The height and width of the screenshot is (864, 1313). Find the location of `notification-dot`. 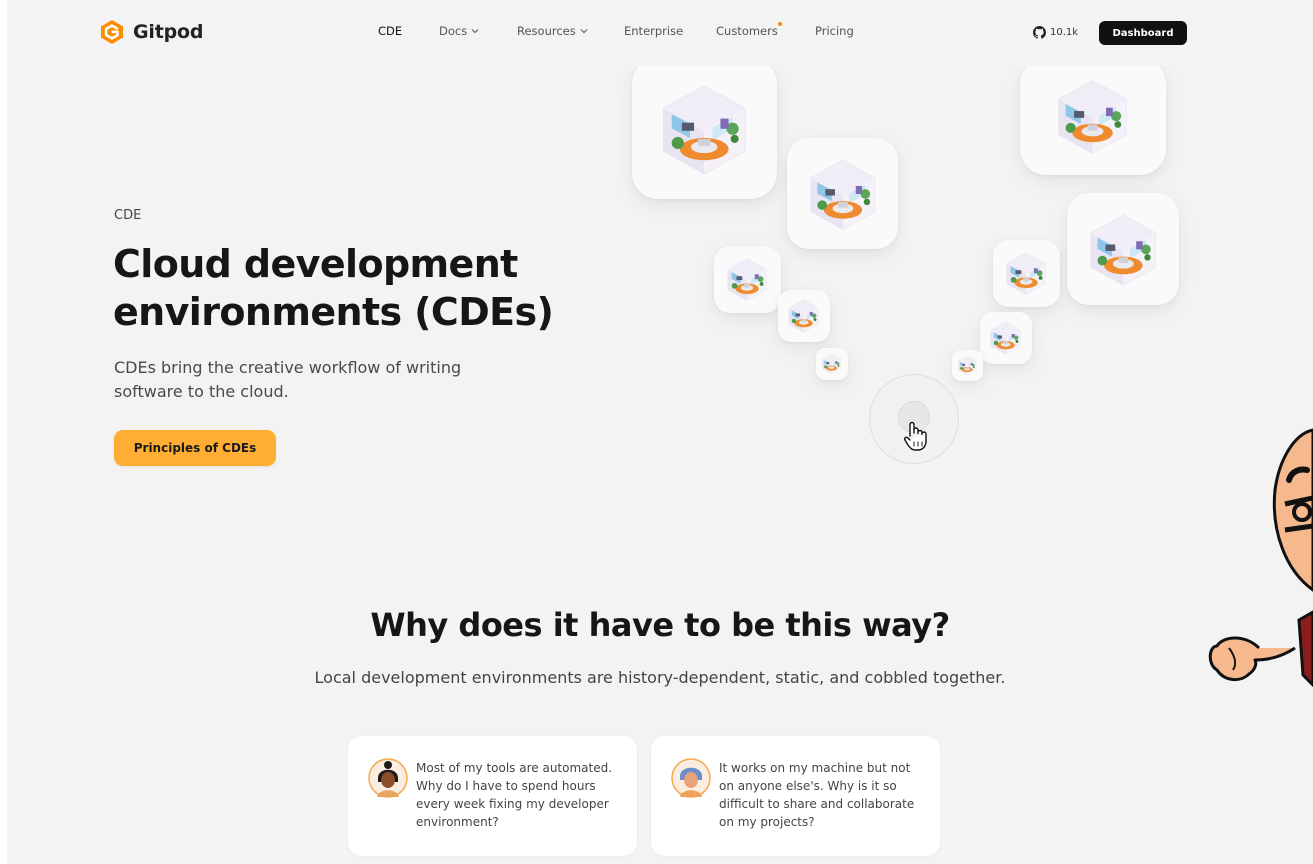

notification-dot is located at coordinates (779, 24).